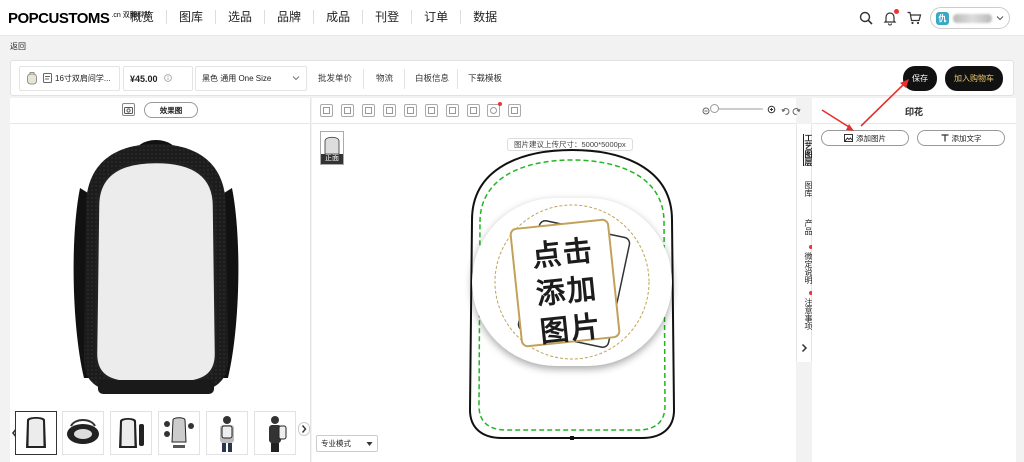 This screenshot has height=462, width=1024. Describe the element at coordinates (410, 110) in the screenshot. I see `align-right-icon` at that location.